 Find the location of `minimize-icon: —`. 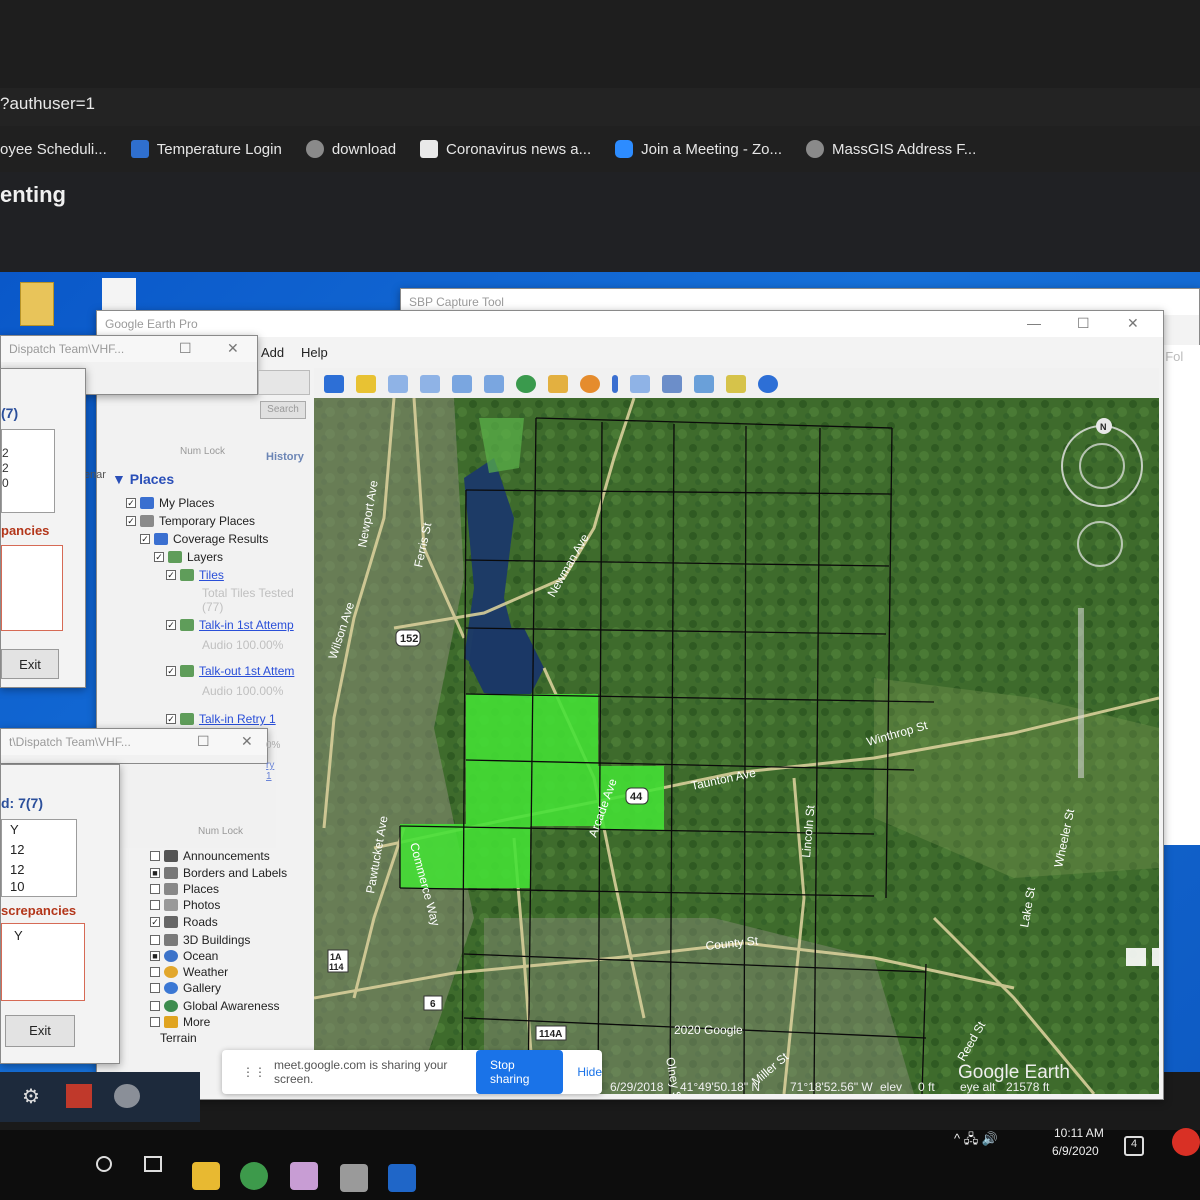

minimize-icon: — is located at coordinates (1034, 323).